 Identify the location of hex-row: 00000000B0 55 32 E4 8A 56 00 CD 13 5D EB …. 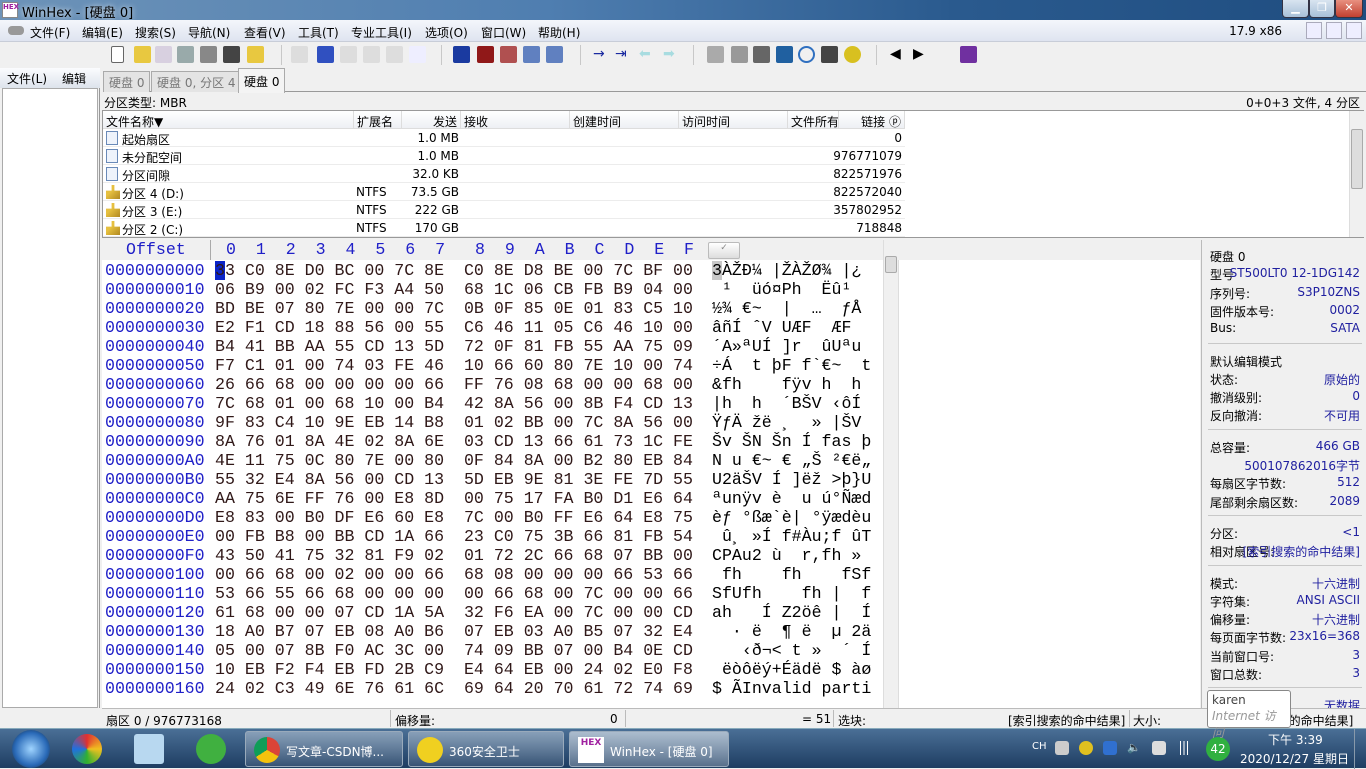
(492, 479).